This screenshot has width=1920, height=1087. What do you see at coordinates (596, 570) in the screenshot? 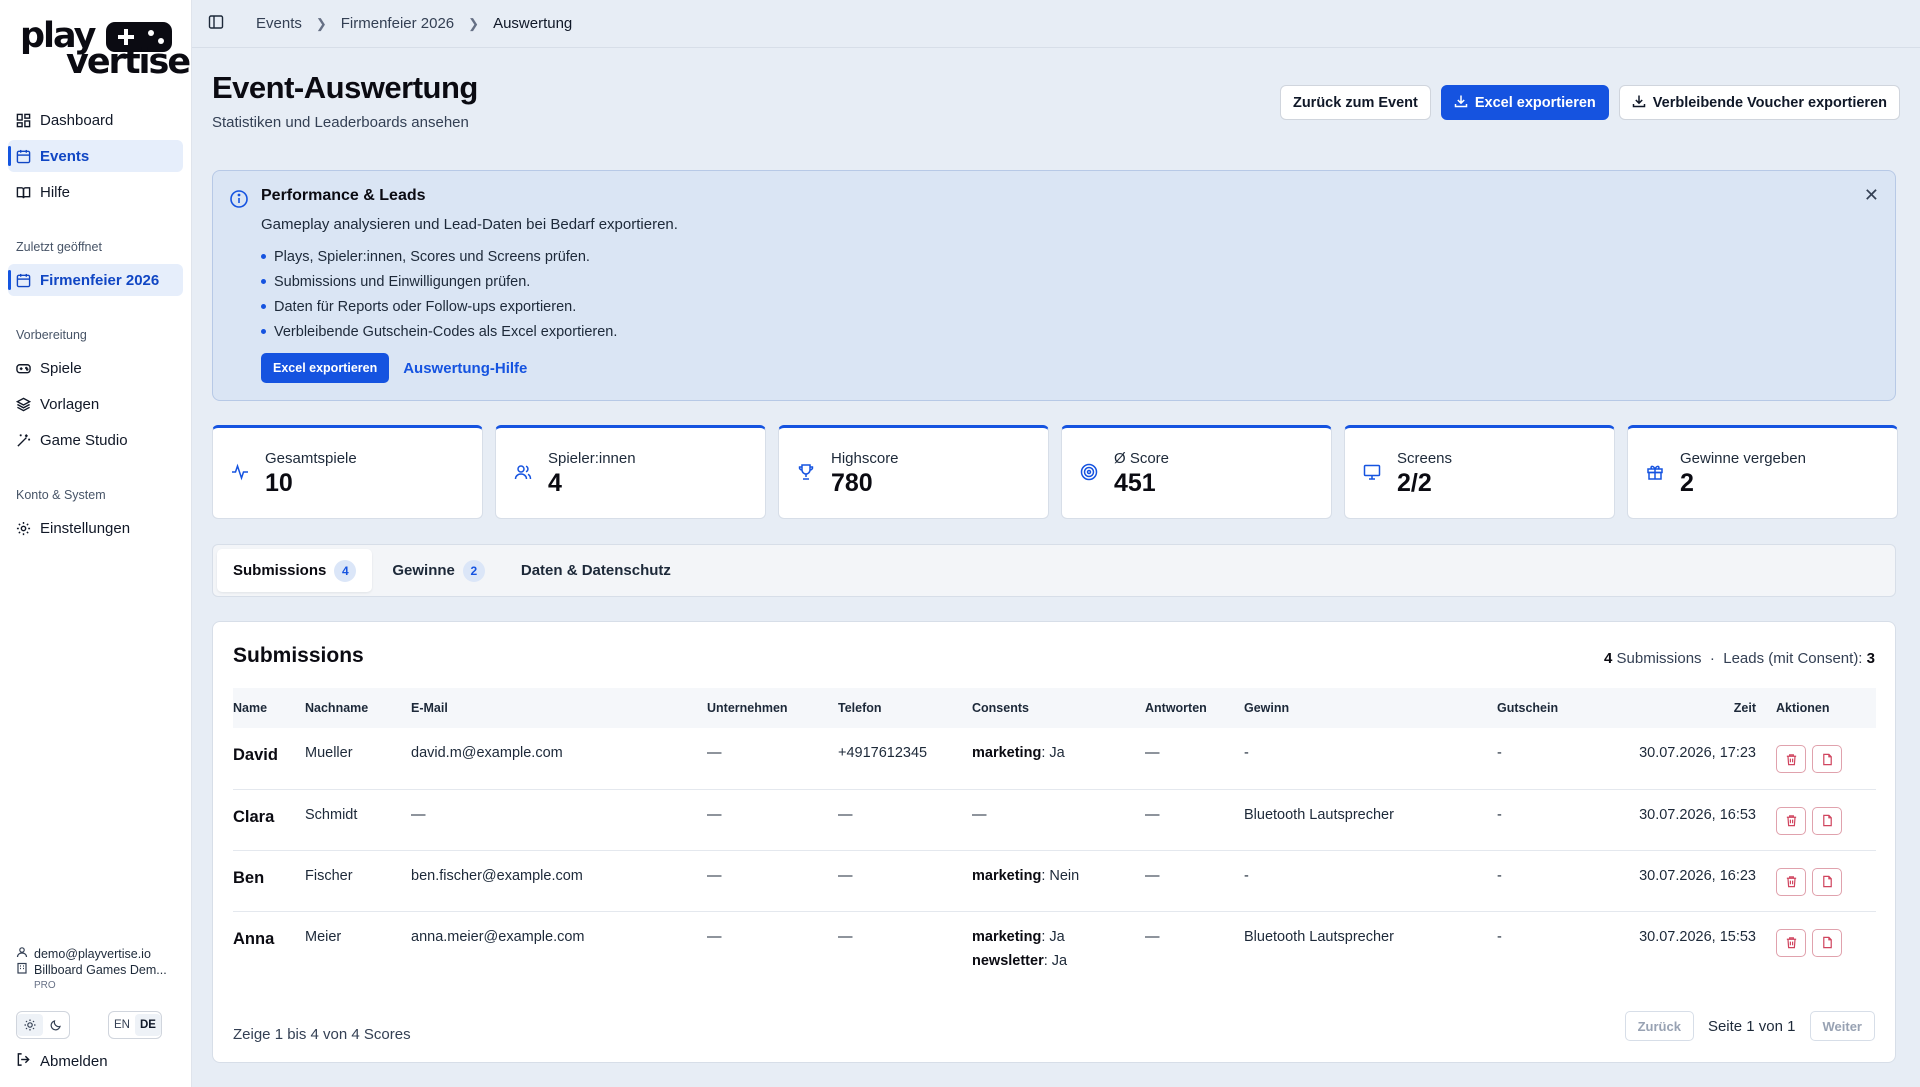
I see `tab-daten-datenschutz: Daten & Datenschutz` at bounding box center [596, 570].